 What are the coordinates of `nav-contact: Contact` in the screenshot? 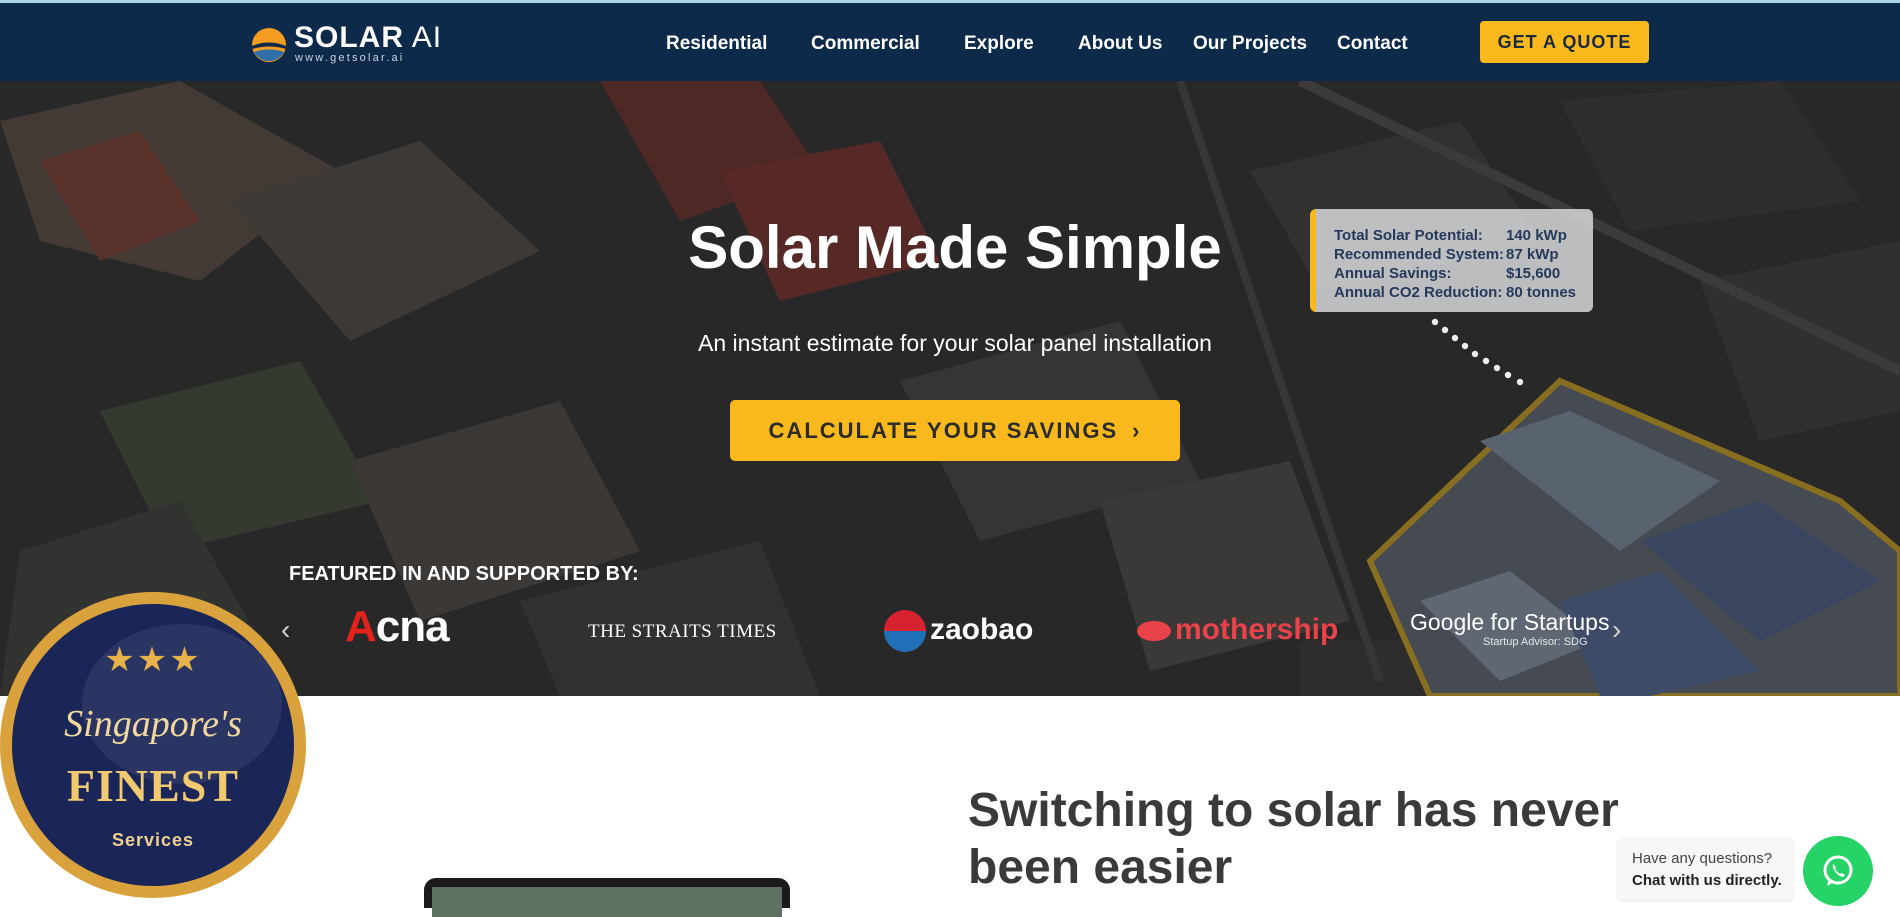 It's located at (1372, 44).